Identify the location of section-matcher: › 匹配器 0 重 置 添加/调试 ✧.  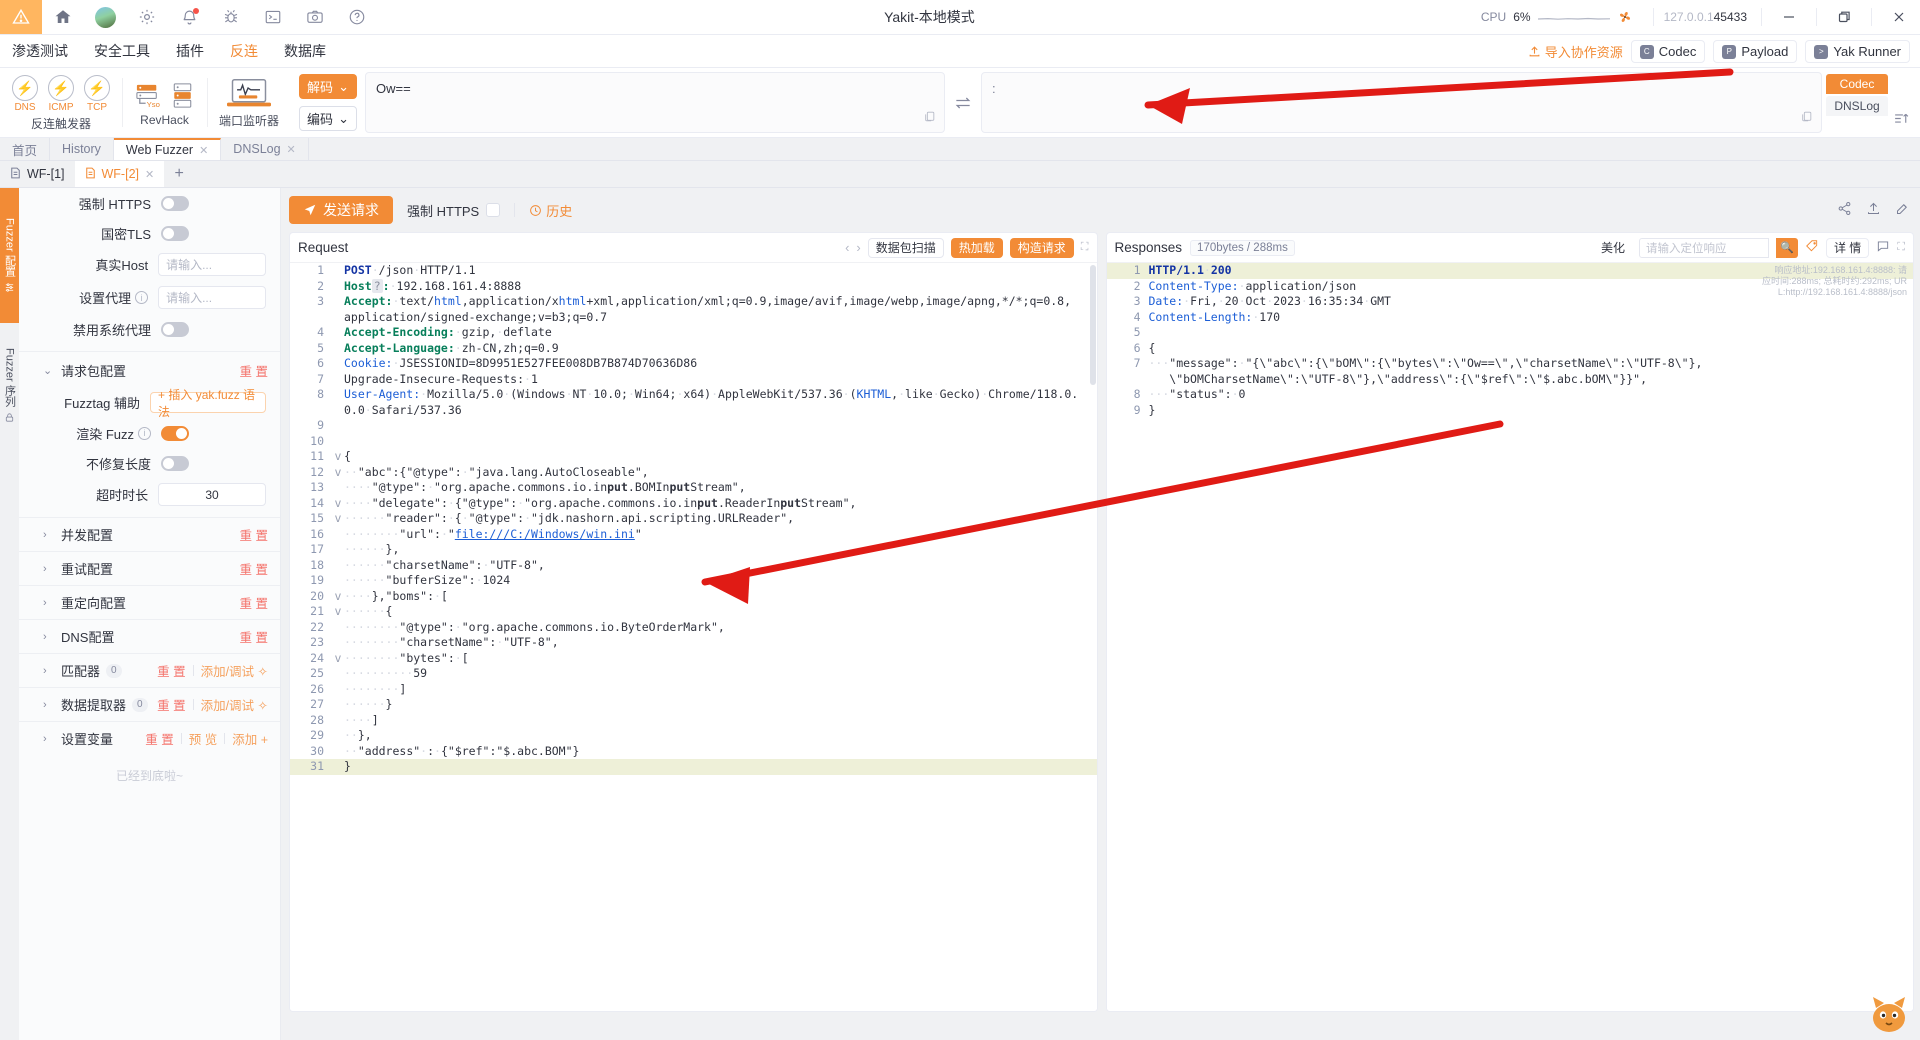
(149, 670).